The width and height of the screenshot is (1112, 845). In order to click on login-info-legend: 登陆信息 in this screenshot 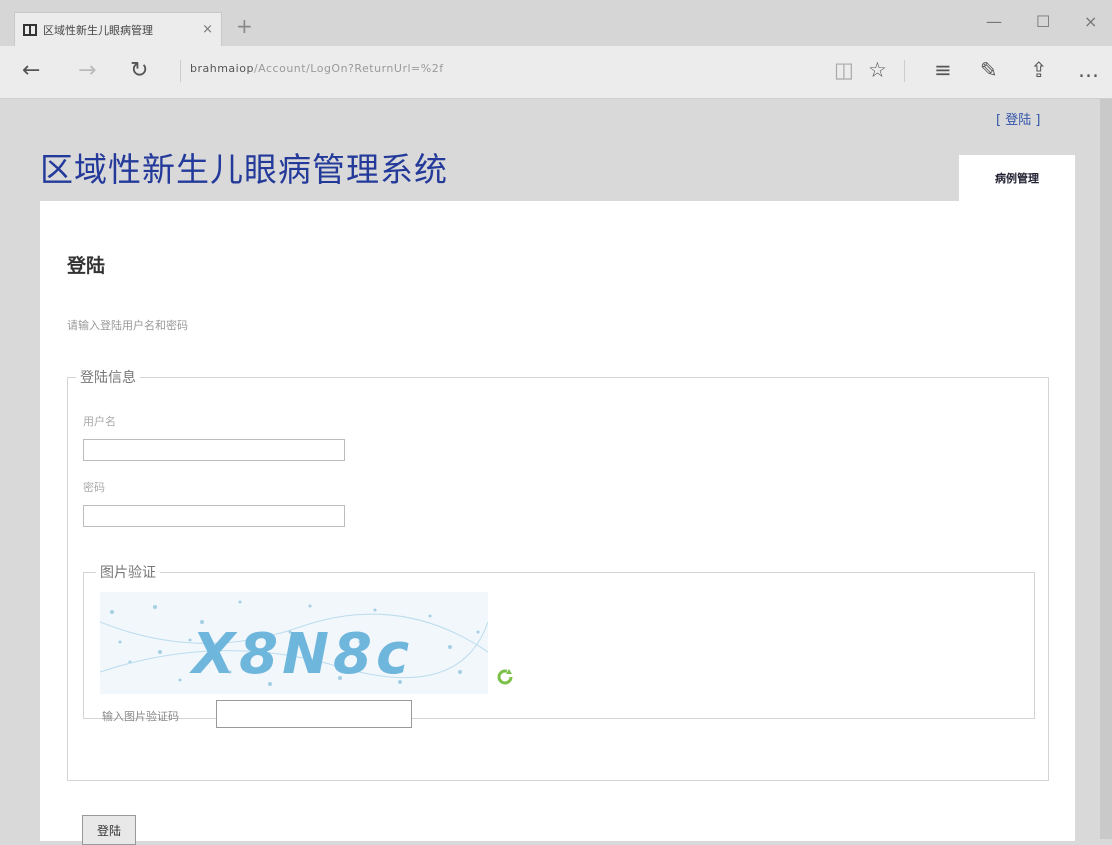, I will do `click(108, 378)`.